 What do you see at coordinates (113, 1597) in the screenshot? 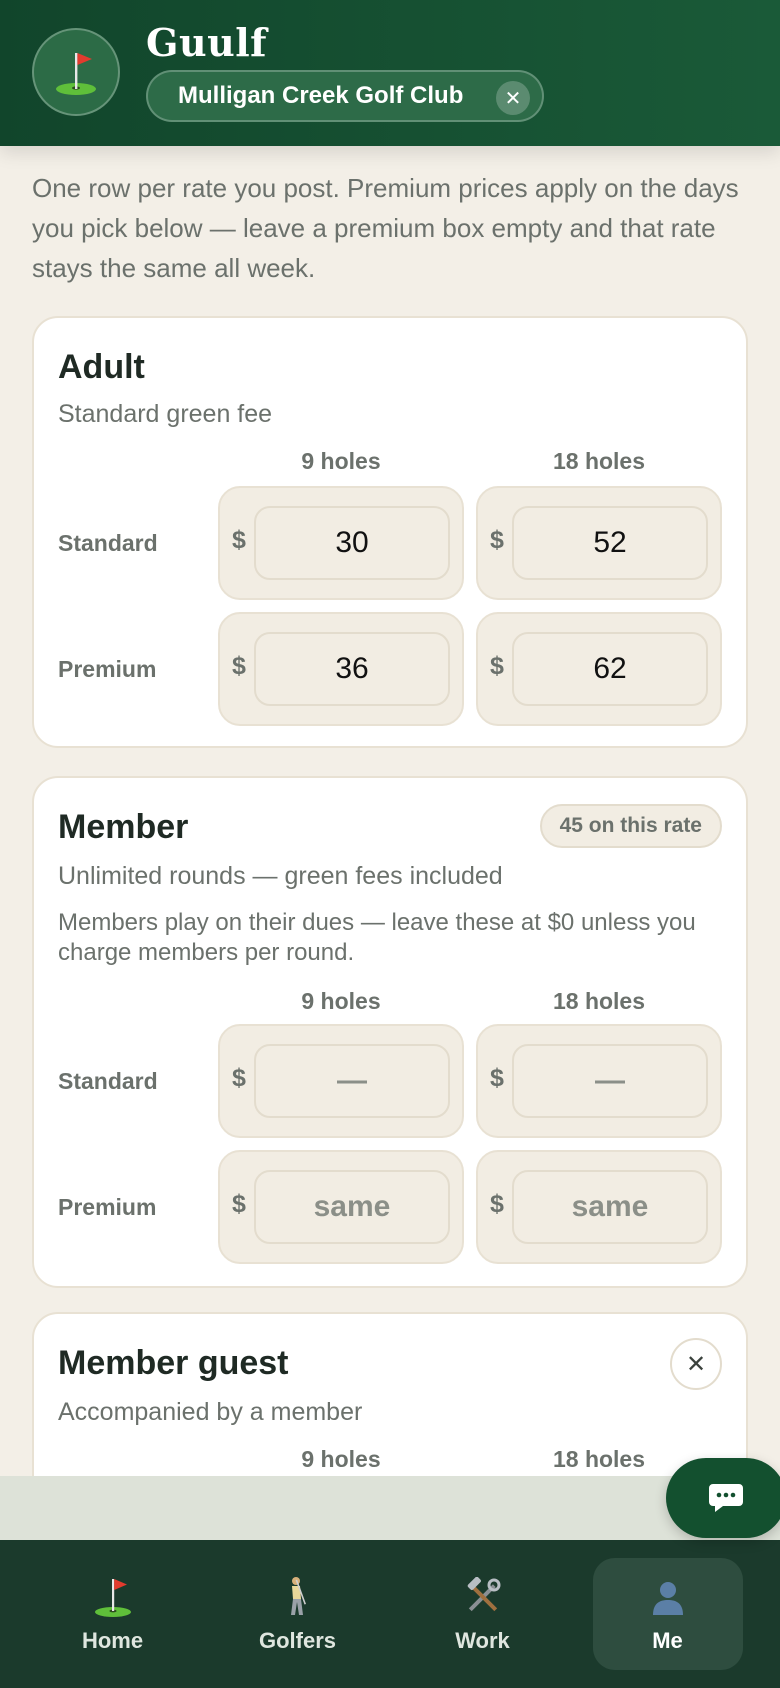
I see `flag-in-hole-icon` at bounding box center [113, 1597].